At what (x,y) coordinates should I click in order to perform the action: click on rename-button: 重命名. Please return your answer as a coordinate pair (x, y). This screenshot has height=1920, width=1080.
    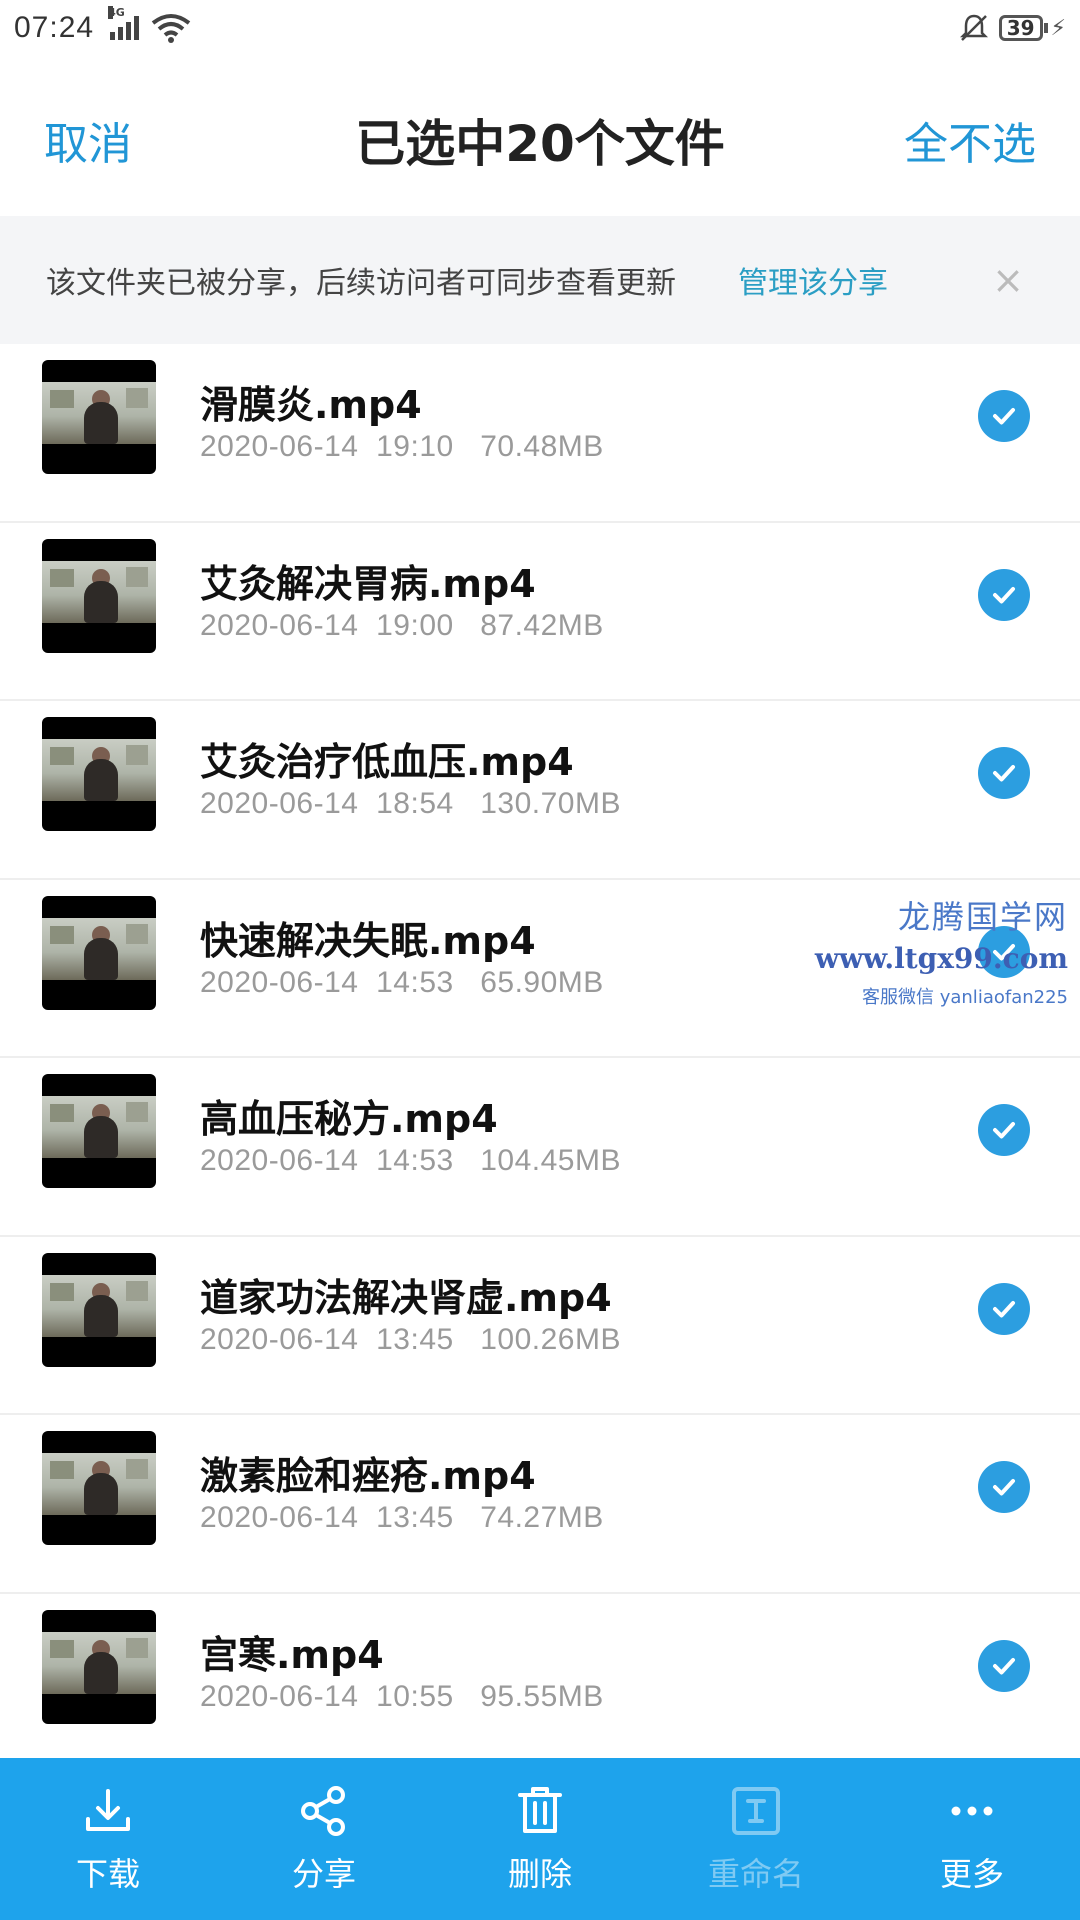
    Looking at the image, I should click on (756, 1839).